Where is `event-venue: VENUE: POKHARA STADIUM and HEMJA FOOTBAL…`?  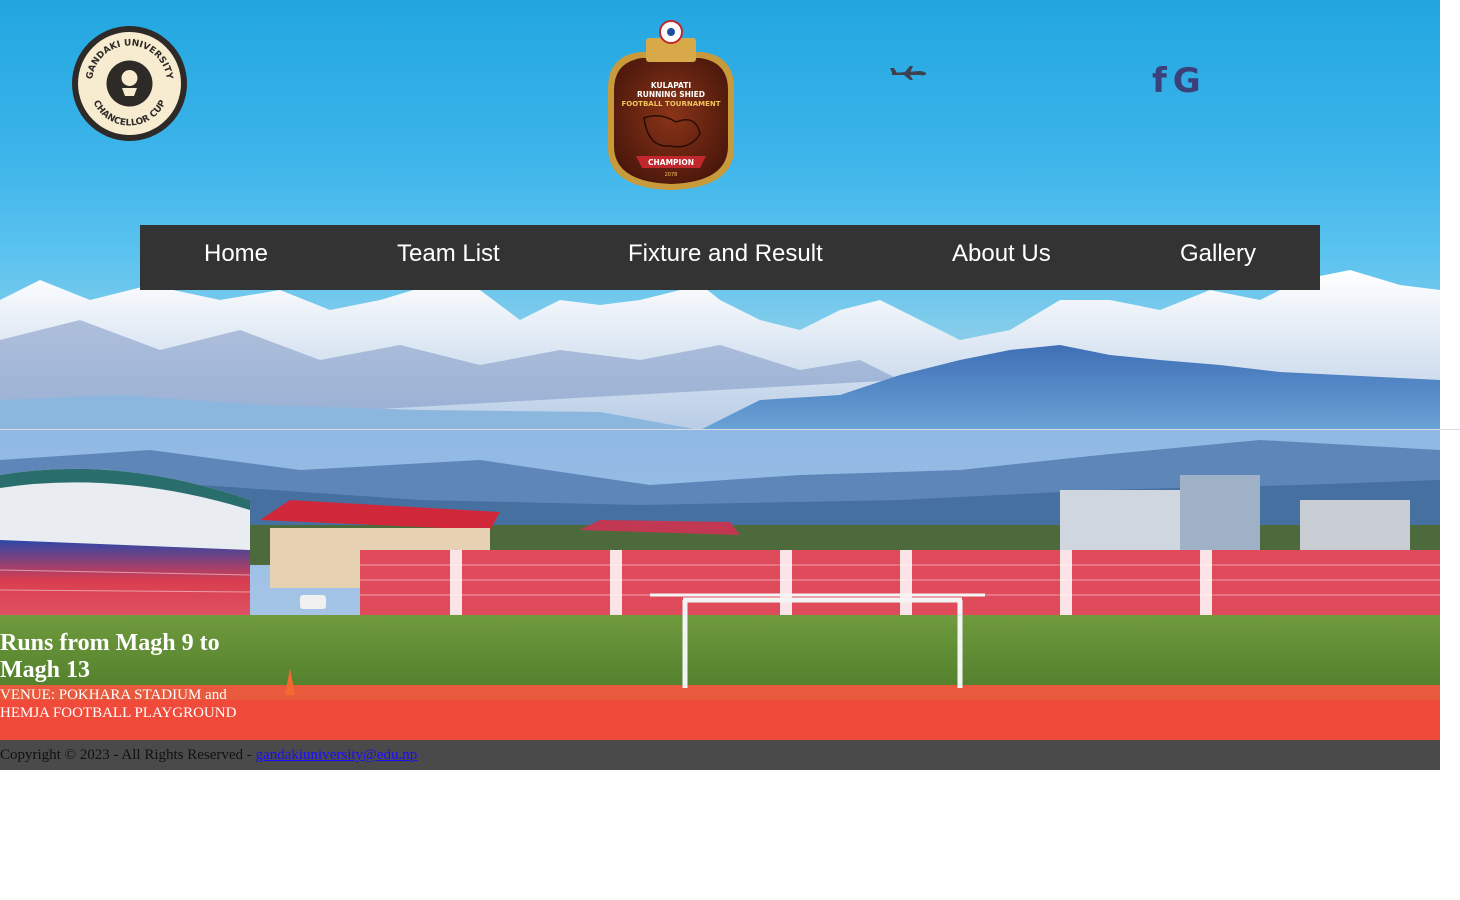
event-venue: VENUE: POKHARA STADIUM and HEMJA FOOTBAL… is located at coordinates (118, 704).